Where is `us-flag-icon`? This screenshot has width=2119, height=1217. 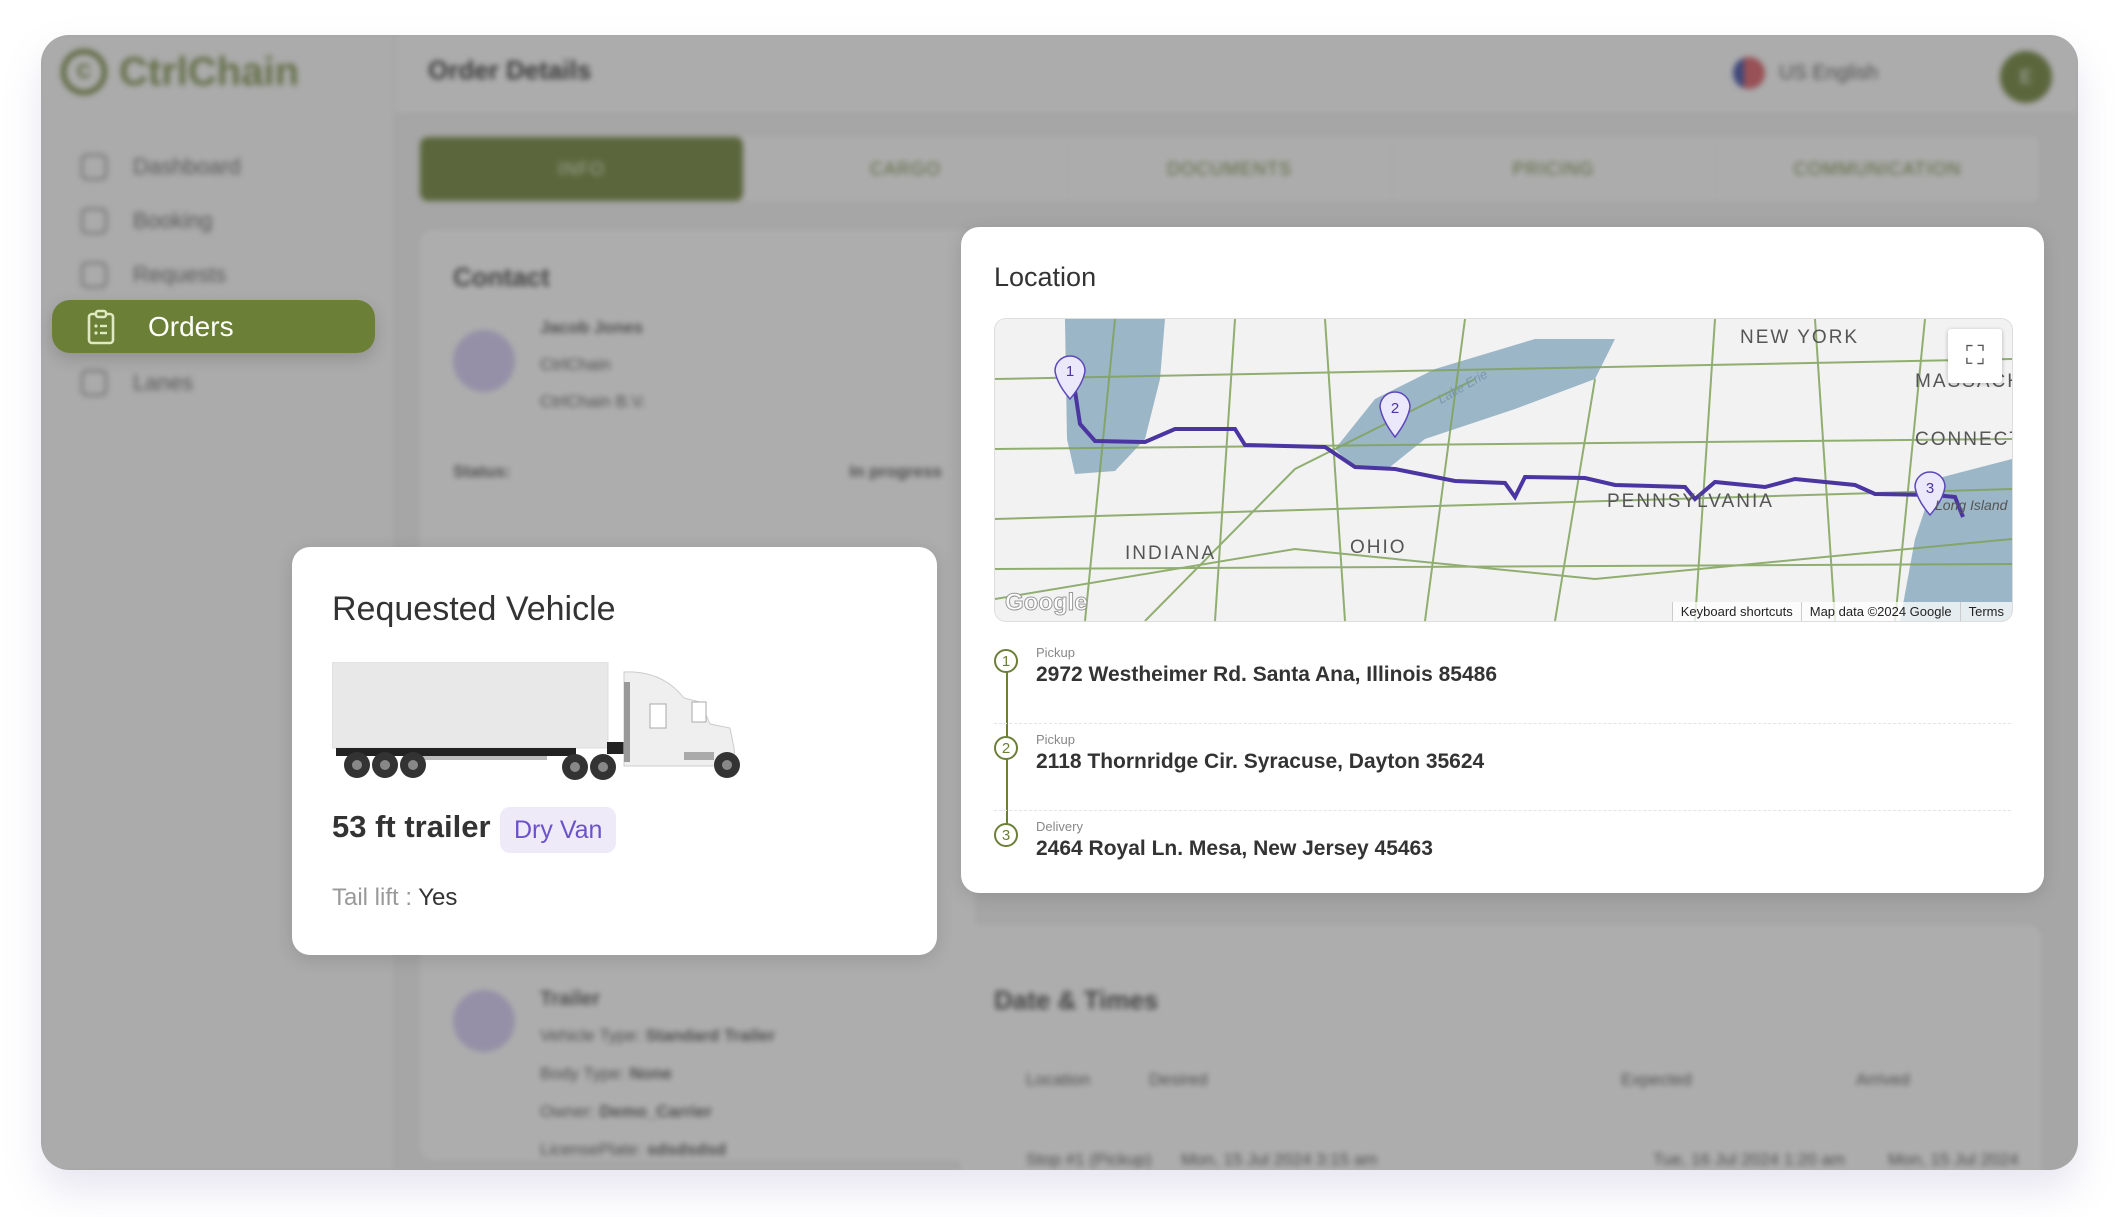
us-flag-icon is located at coordinates (1749, 73).